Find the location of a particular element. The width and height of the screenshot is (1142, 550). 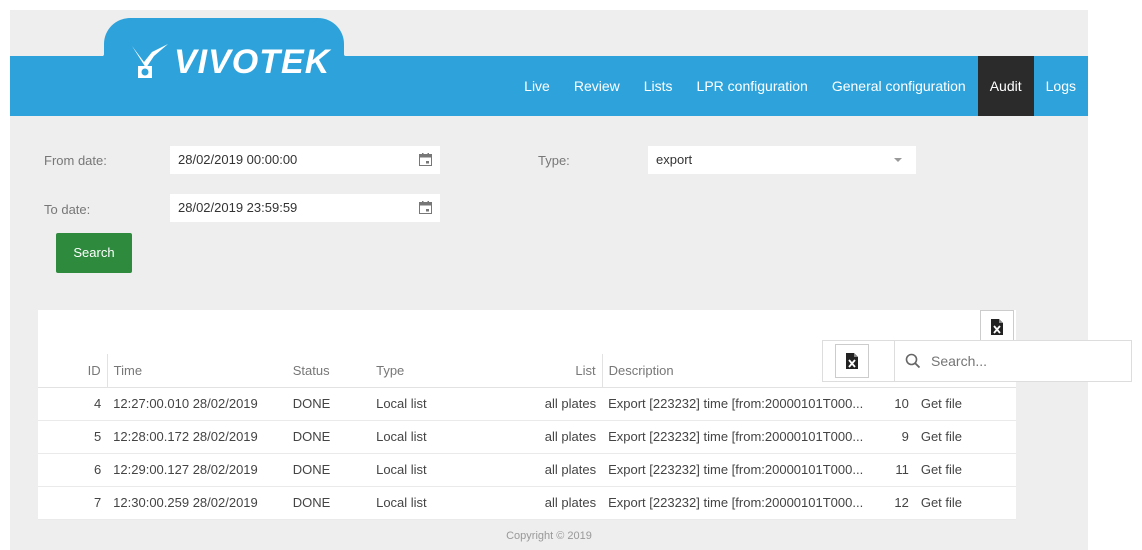

cell-count: 10 is located at coordinates (892, 404).